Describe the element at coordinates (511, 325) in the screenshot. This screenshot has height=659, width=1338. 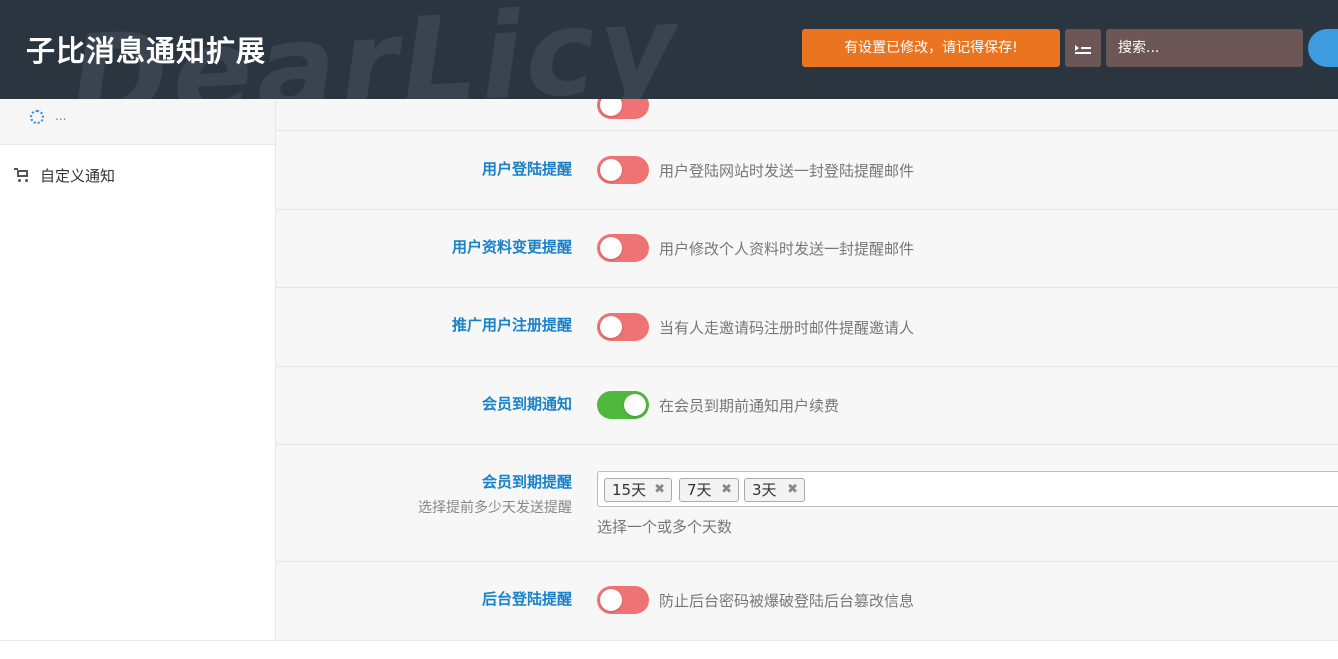
I see `setting-label: 推广用户注册提醒` at that location.